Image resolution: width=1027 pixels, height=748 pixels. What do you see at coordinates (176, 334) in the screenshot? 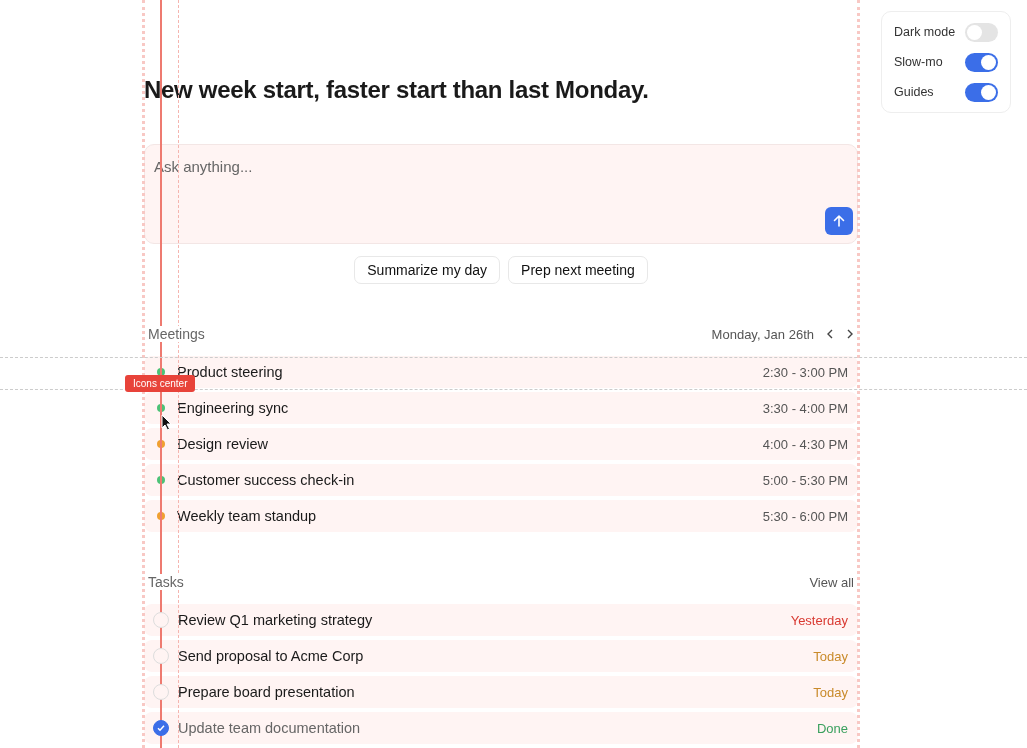
I see `section-title: Meetings` at bounding box center [176, 334].